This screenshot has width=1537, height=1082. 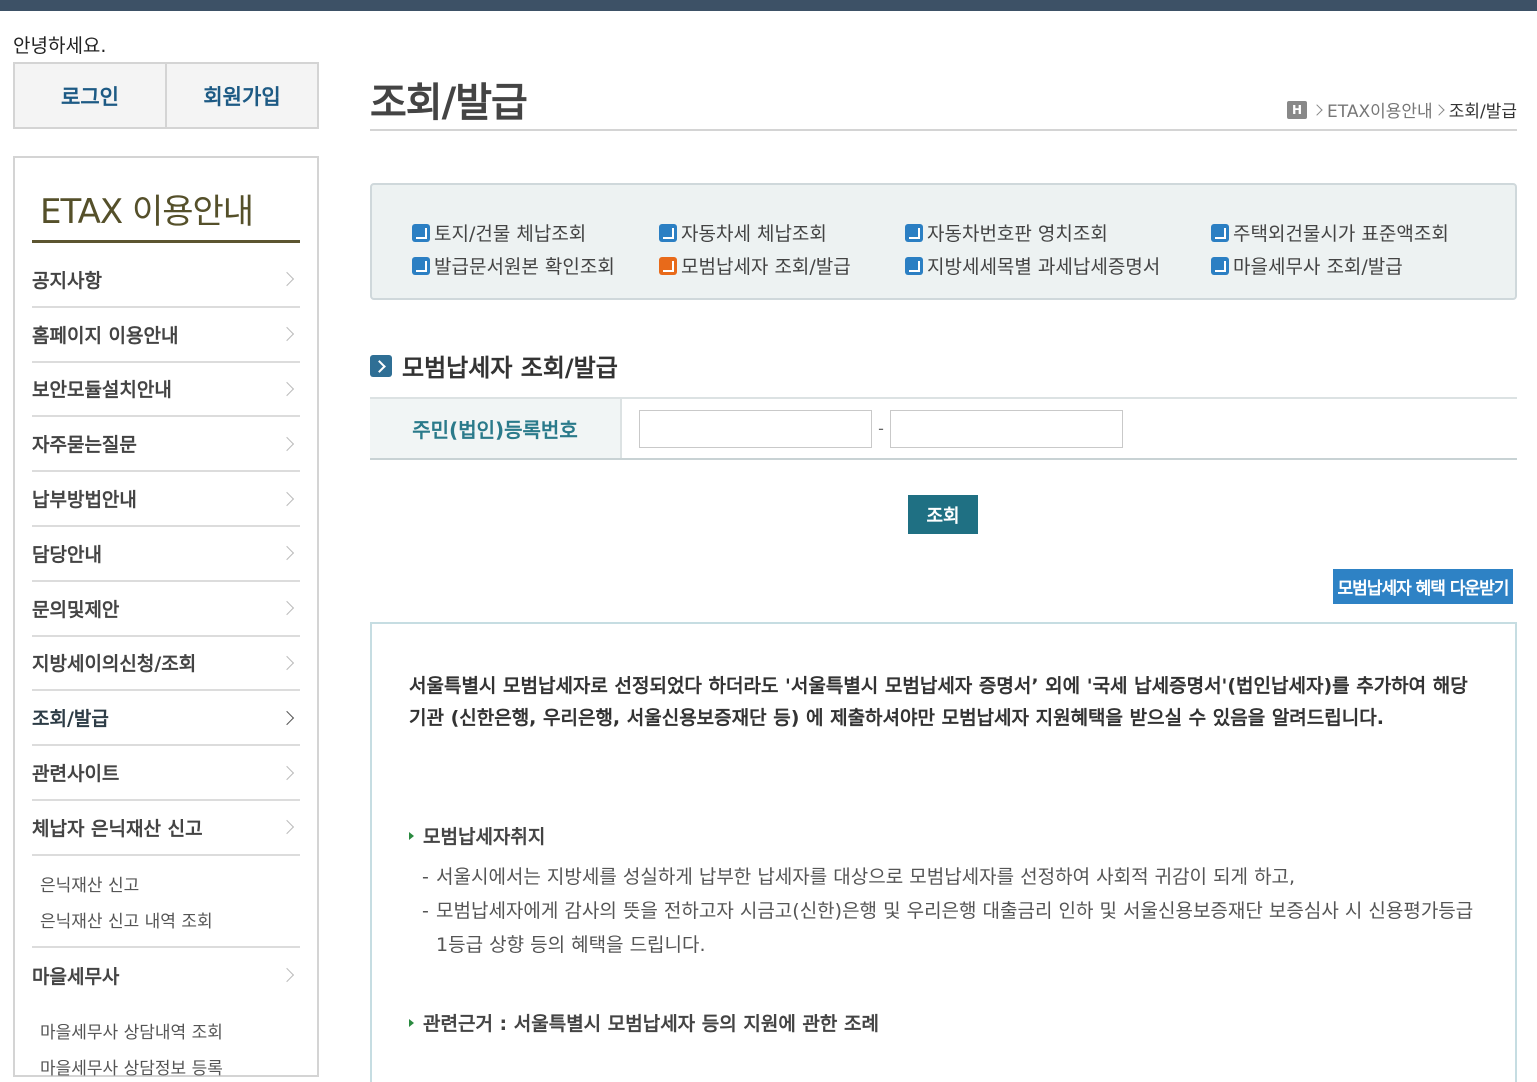 I want to click on submenu-item: 마을세무사 상담내역 조회, so click(x=170, y=1033).